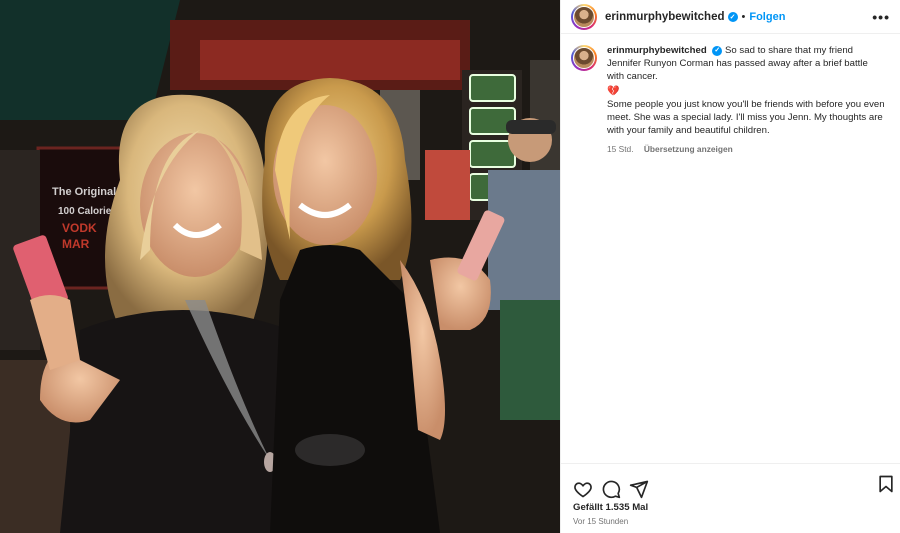 This screenshot has width=900, height=533. Describe the element at coordinates (639, 489) in the screenshot. I see `paper-plane-icon` at that location.